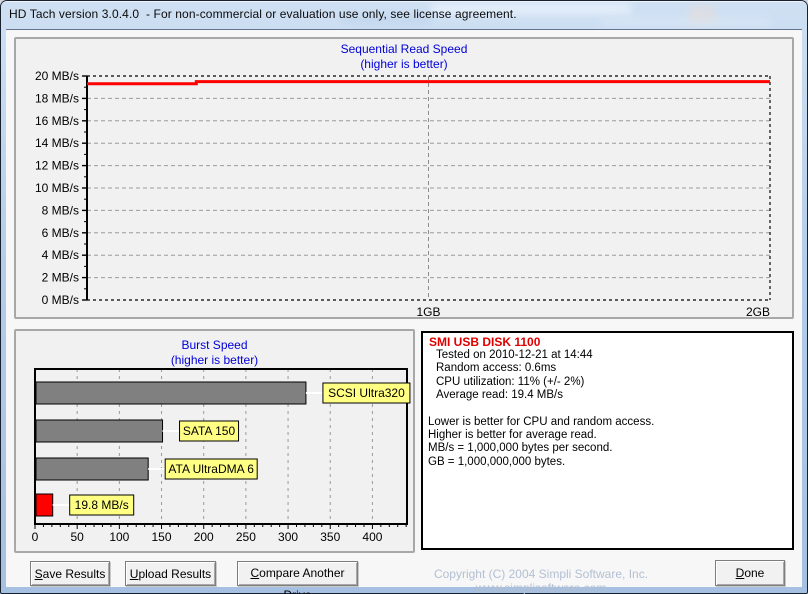 Image resolution: width=808 pixels, height=594 pixels. Describe the element at coordinates (485, 342) in the screenshot. I see `drive-name: SMI USB DISK 1100` at that location.